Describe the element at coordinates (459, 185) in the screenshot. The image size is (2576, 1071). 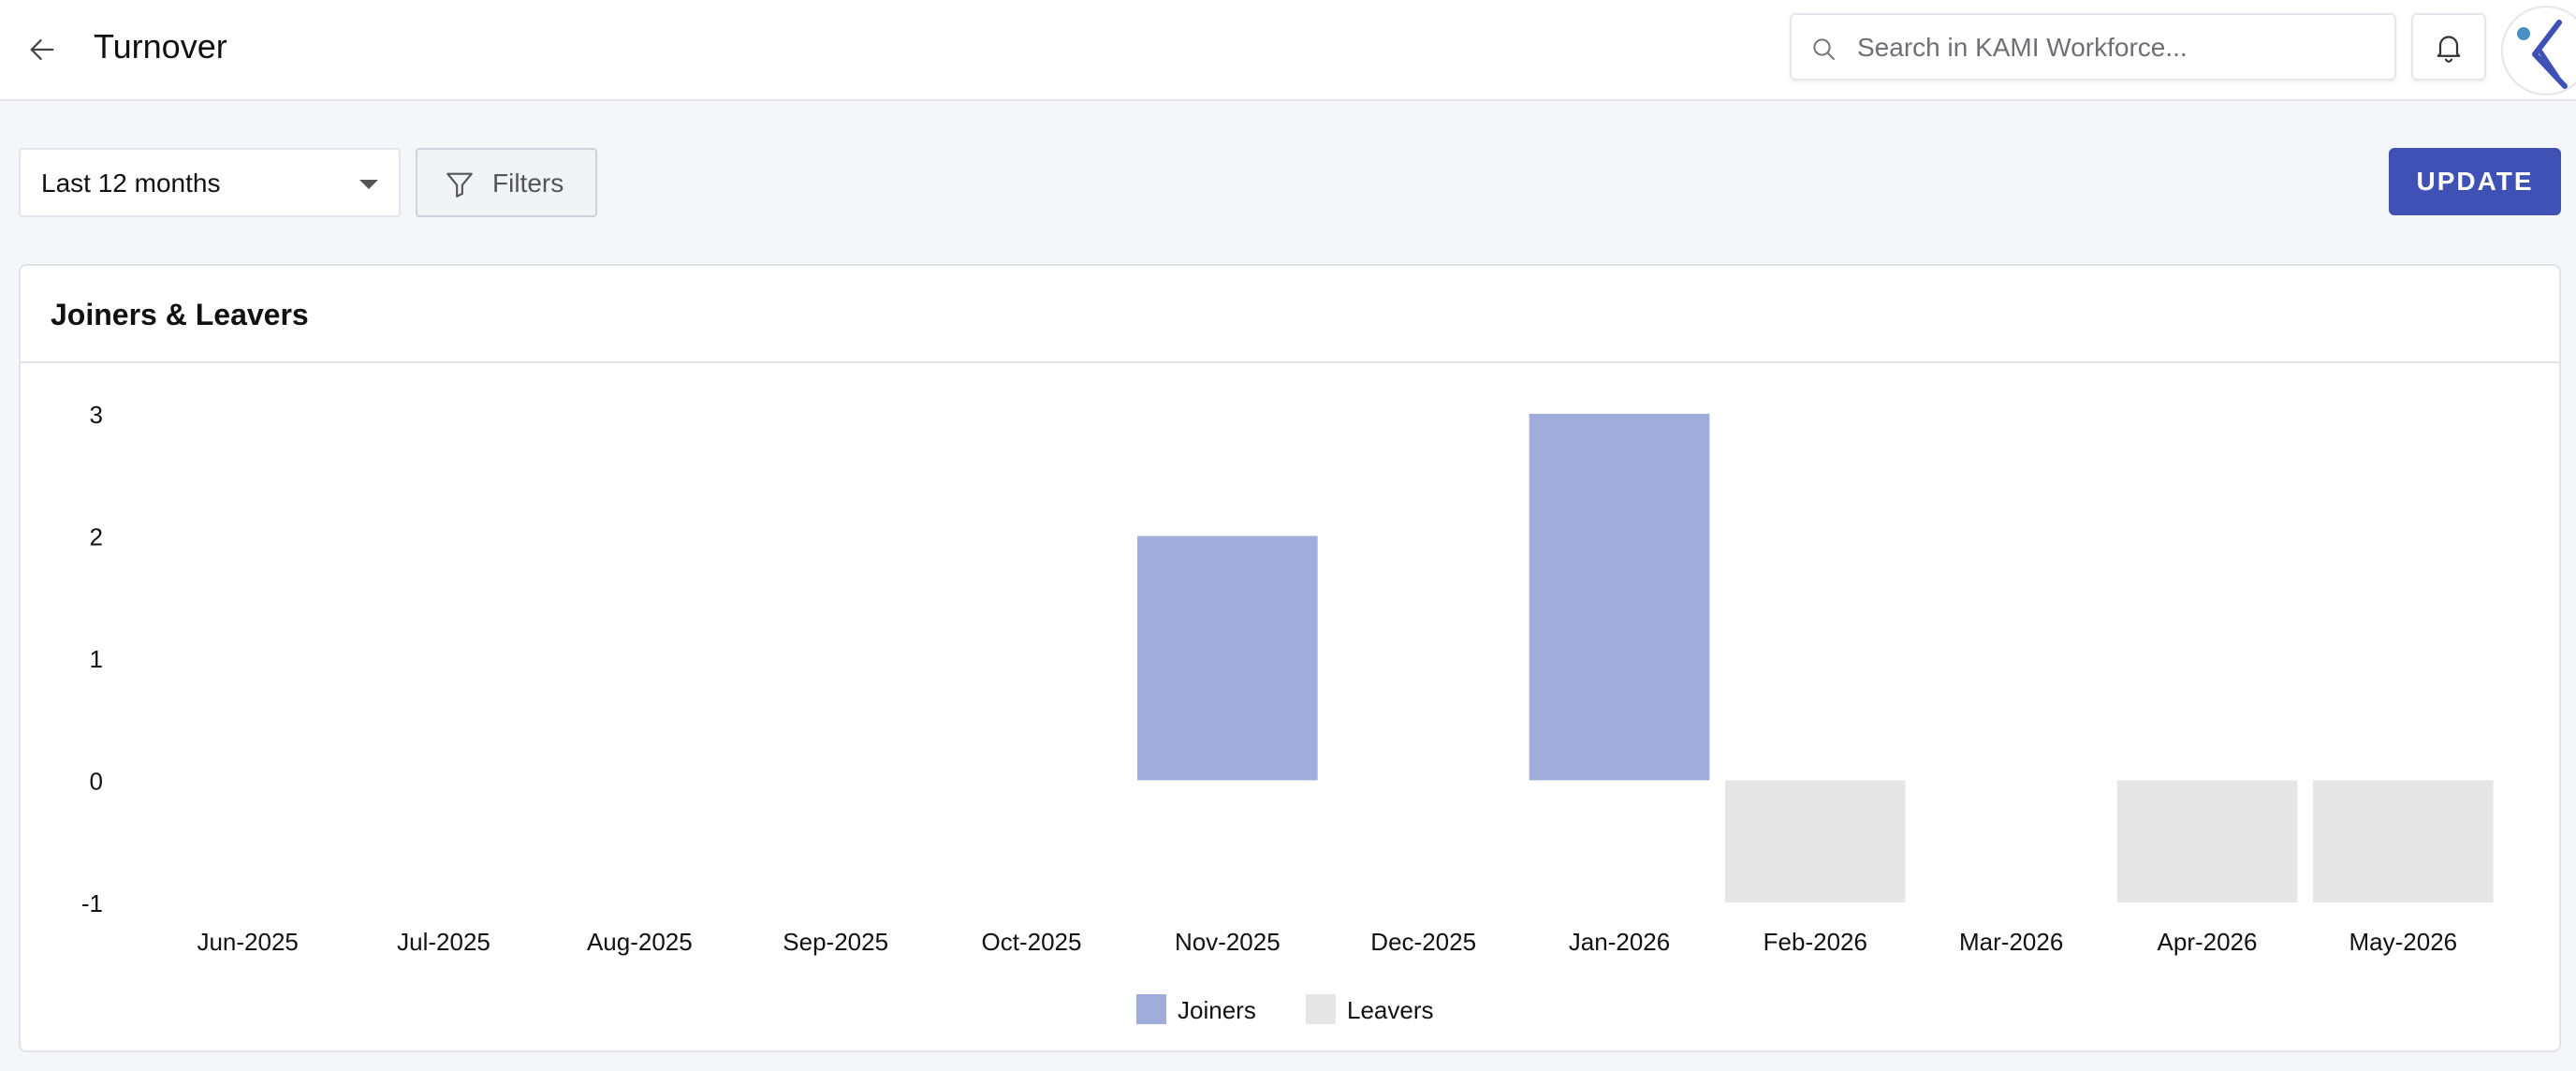
I see `filter-icon` at that location.